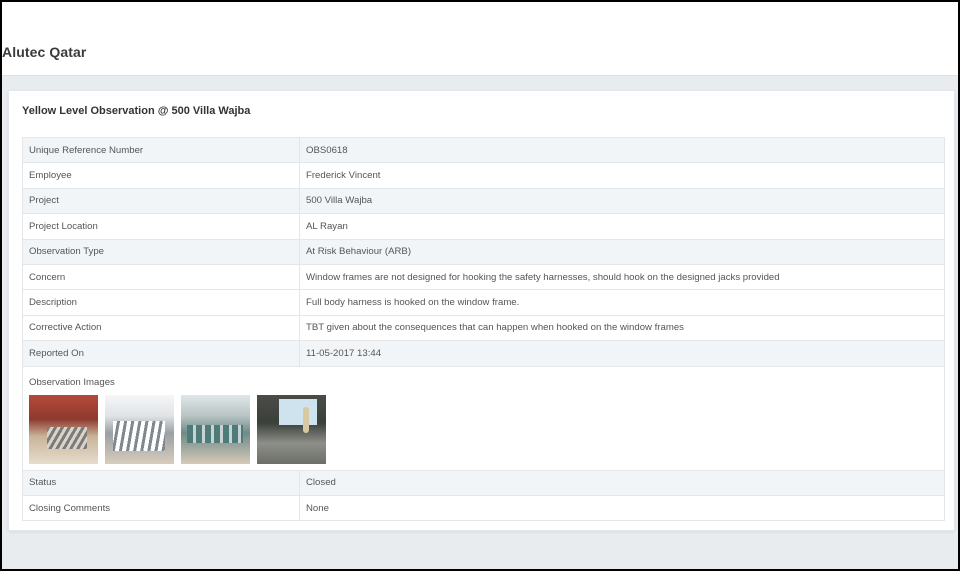 This screenshot has height=571, width=960. Describe the element at coordinates (622, 150) in the screenshot. I see `row-value: OBS0618` at that location.